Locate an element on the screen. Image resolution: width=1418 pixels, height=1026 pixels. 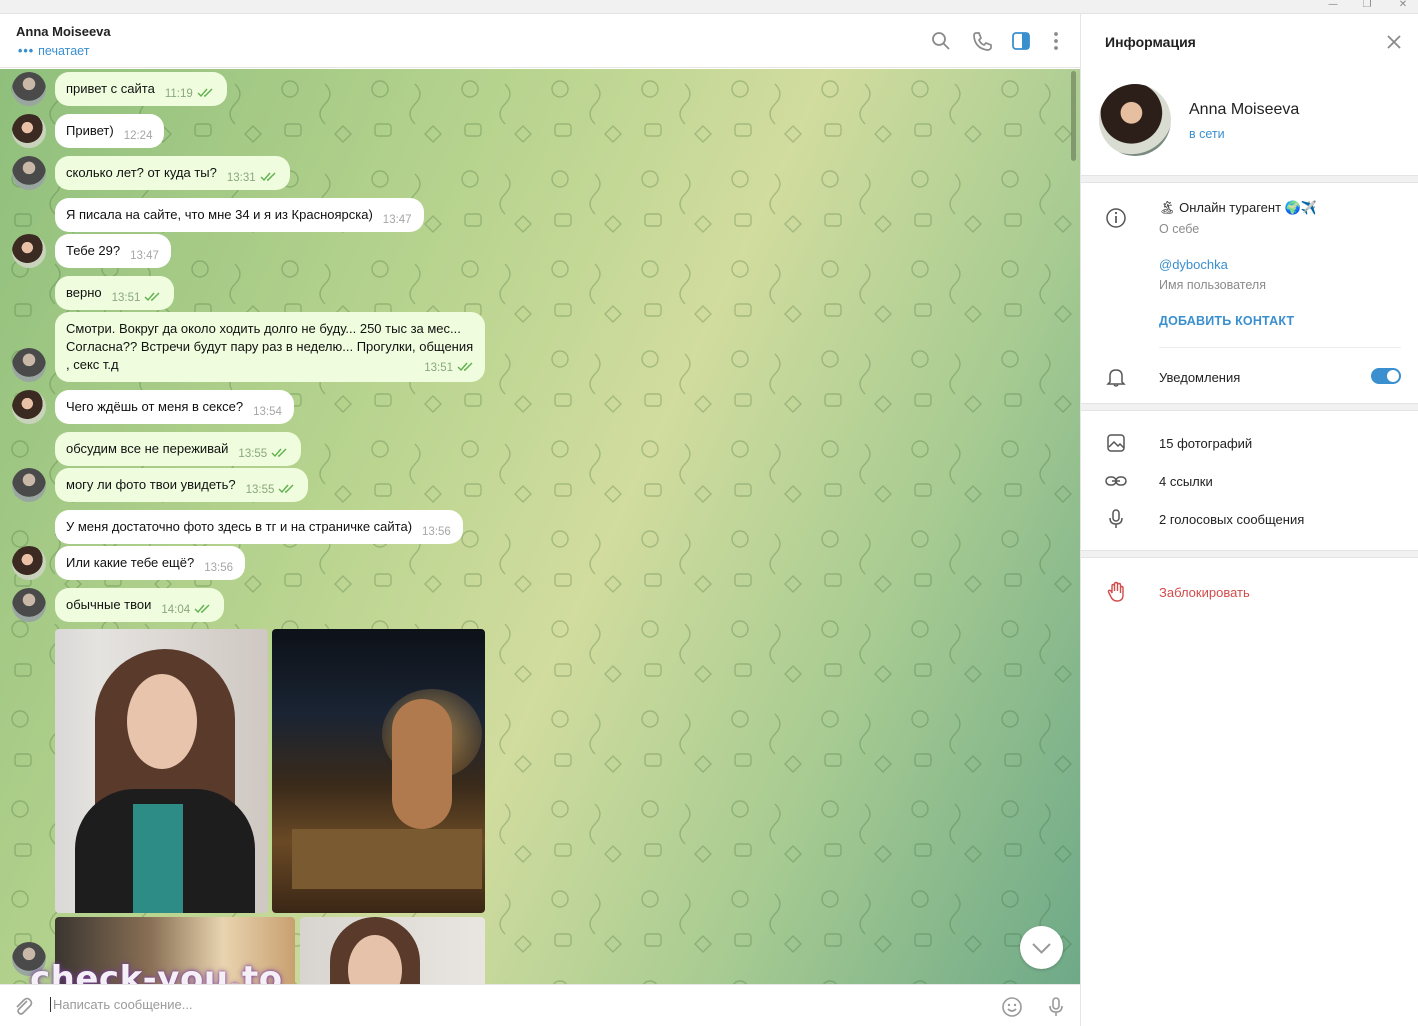
profile-name: Anna Moiseeva is located at coordinates (1244, 109).